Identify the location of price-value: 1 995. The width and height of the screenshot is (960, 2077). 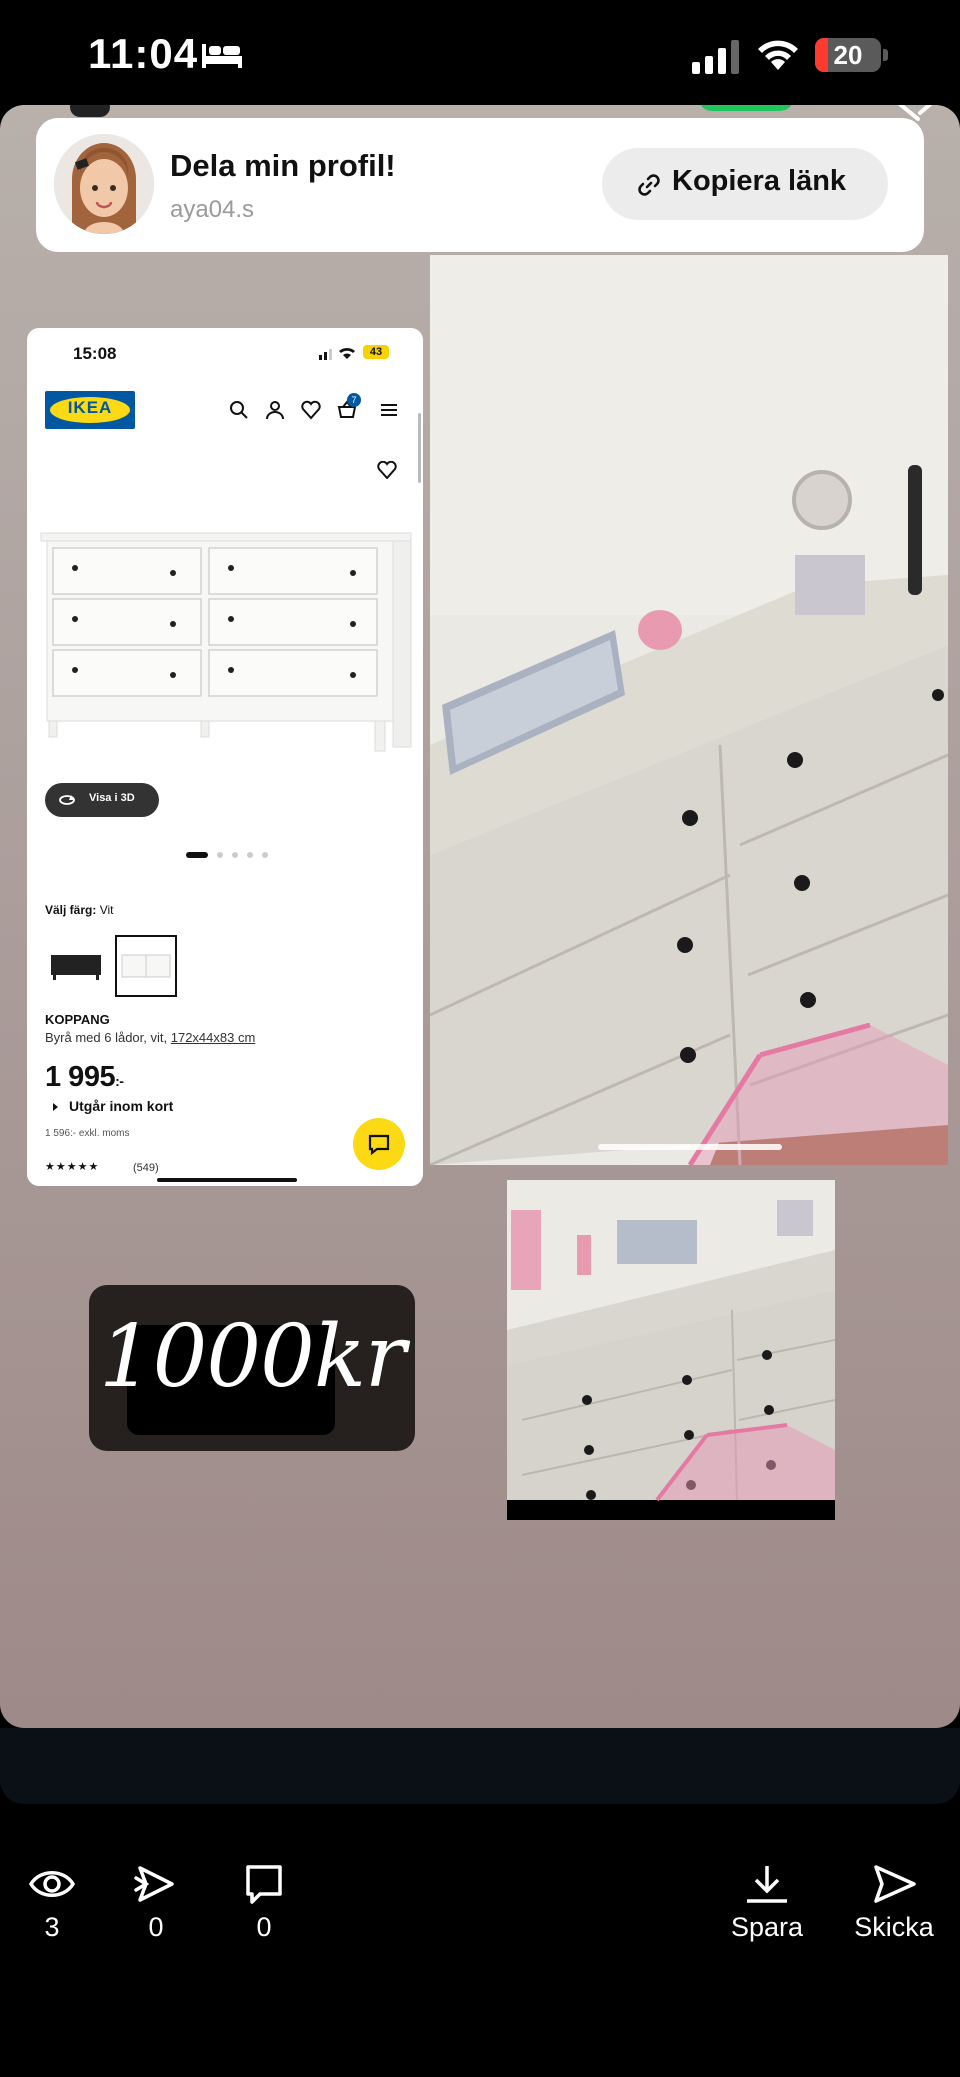
(80, 1077).